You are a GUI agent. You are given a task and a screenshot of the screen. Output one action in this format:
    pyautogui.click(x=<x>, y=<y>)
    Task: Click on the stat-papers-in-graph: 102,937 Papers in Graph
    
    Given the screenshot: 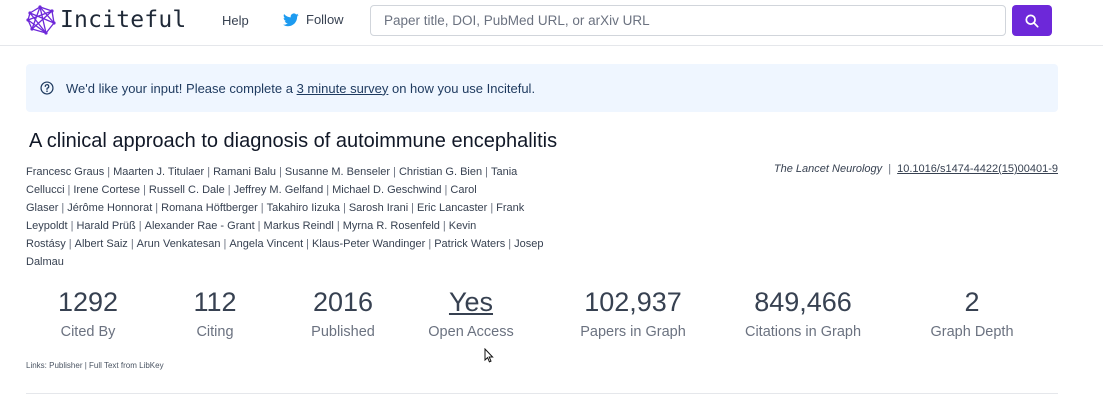 What is the action you would take?
    pyautogui.click(x=633, y=313)
    